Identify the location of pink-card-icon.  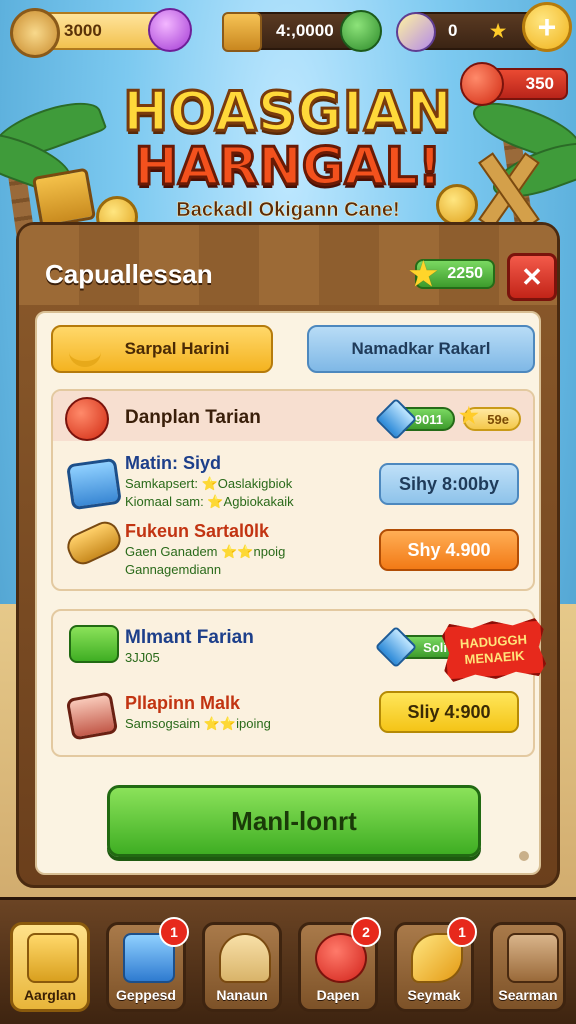
(92, 716).